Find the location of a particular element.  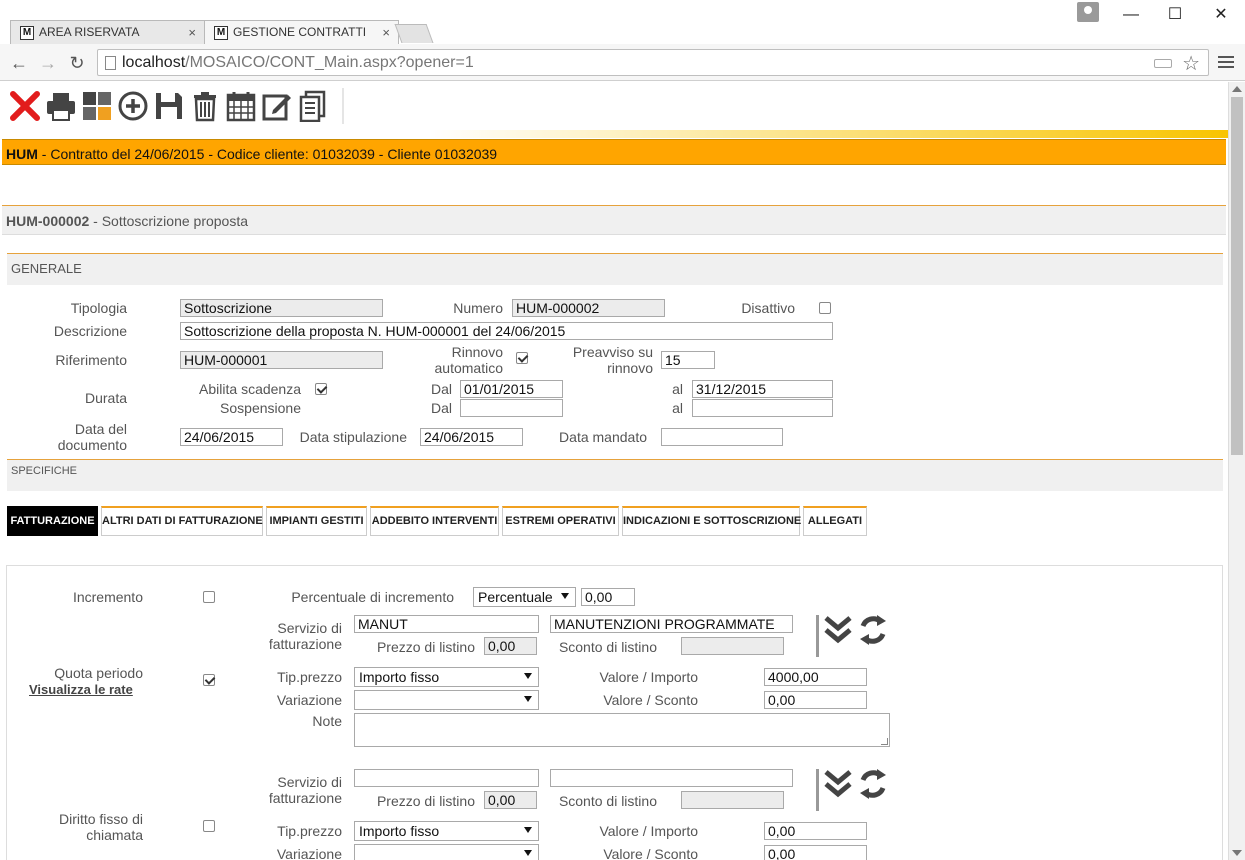

disattivo-label: Disattivo is located at coordinates (768, 308).